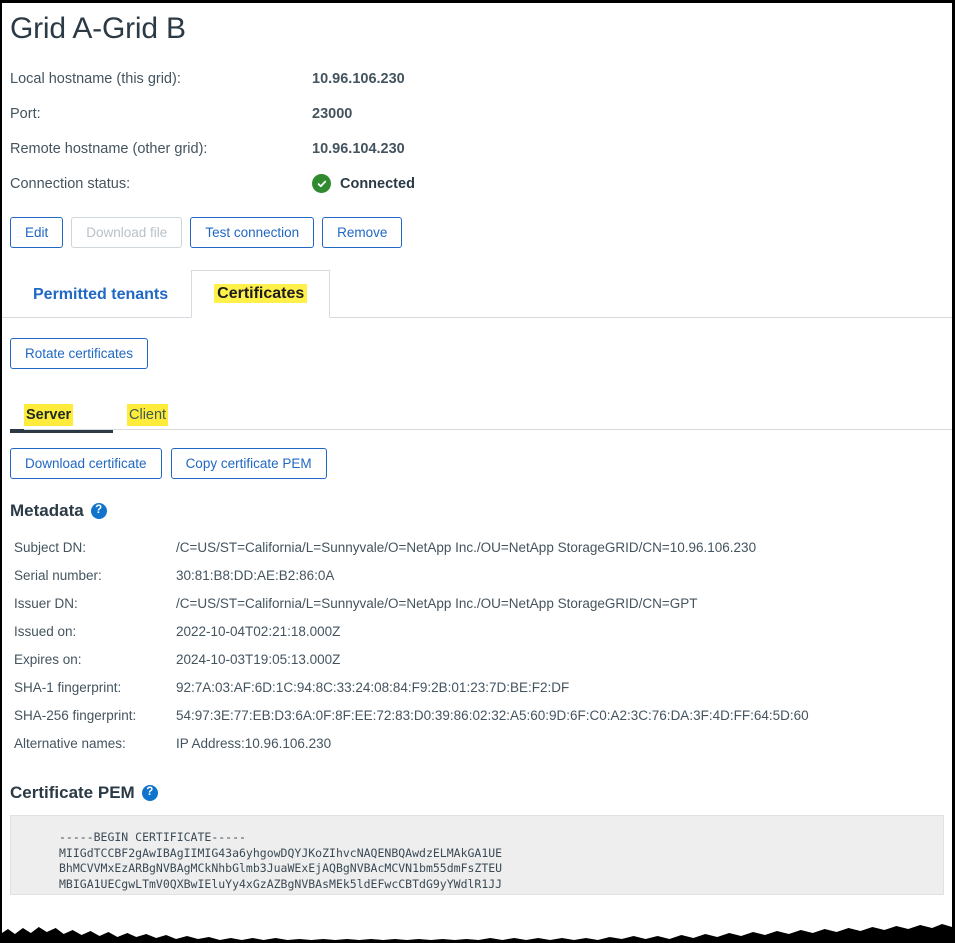  Describe the element at coordinates (98, 28) in the screenshot. I see `page-title: Grid A-Grid B` at that location.